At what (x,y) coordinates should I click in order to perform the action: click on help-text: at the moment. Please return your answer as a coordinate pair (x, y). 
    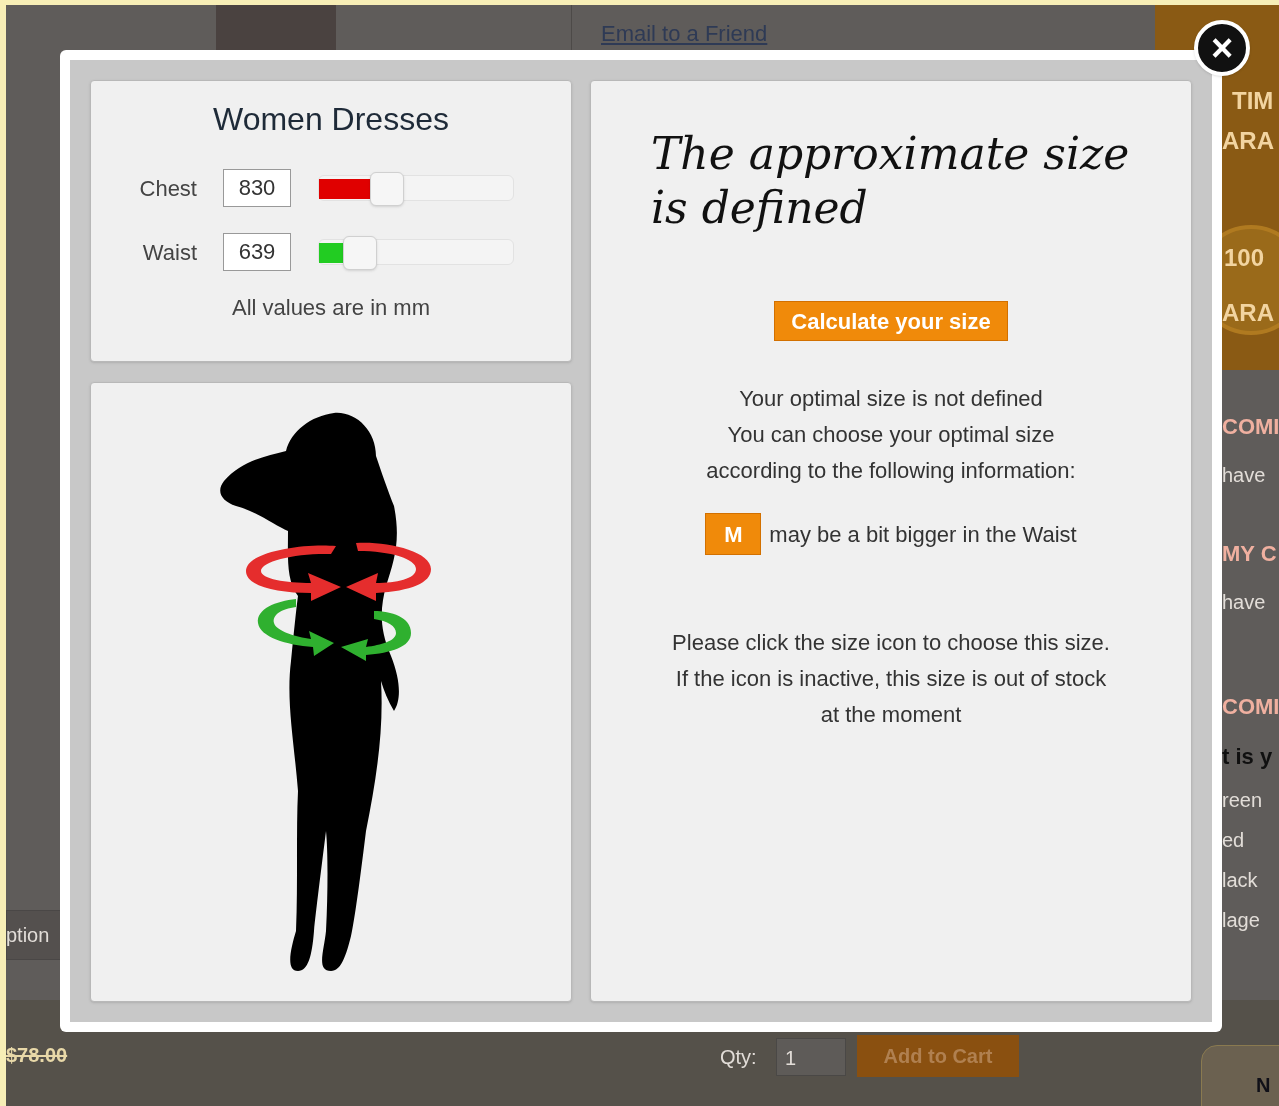
    Looking at the image, I should click on (891, 715).